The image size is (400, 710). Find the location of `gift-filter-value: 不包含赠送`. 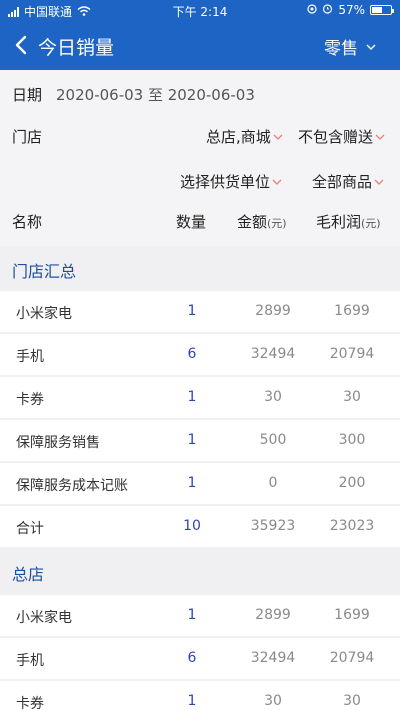

gift-filter-value: 不包含赠送 is located at coordinates (336, 137).